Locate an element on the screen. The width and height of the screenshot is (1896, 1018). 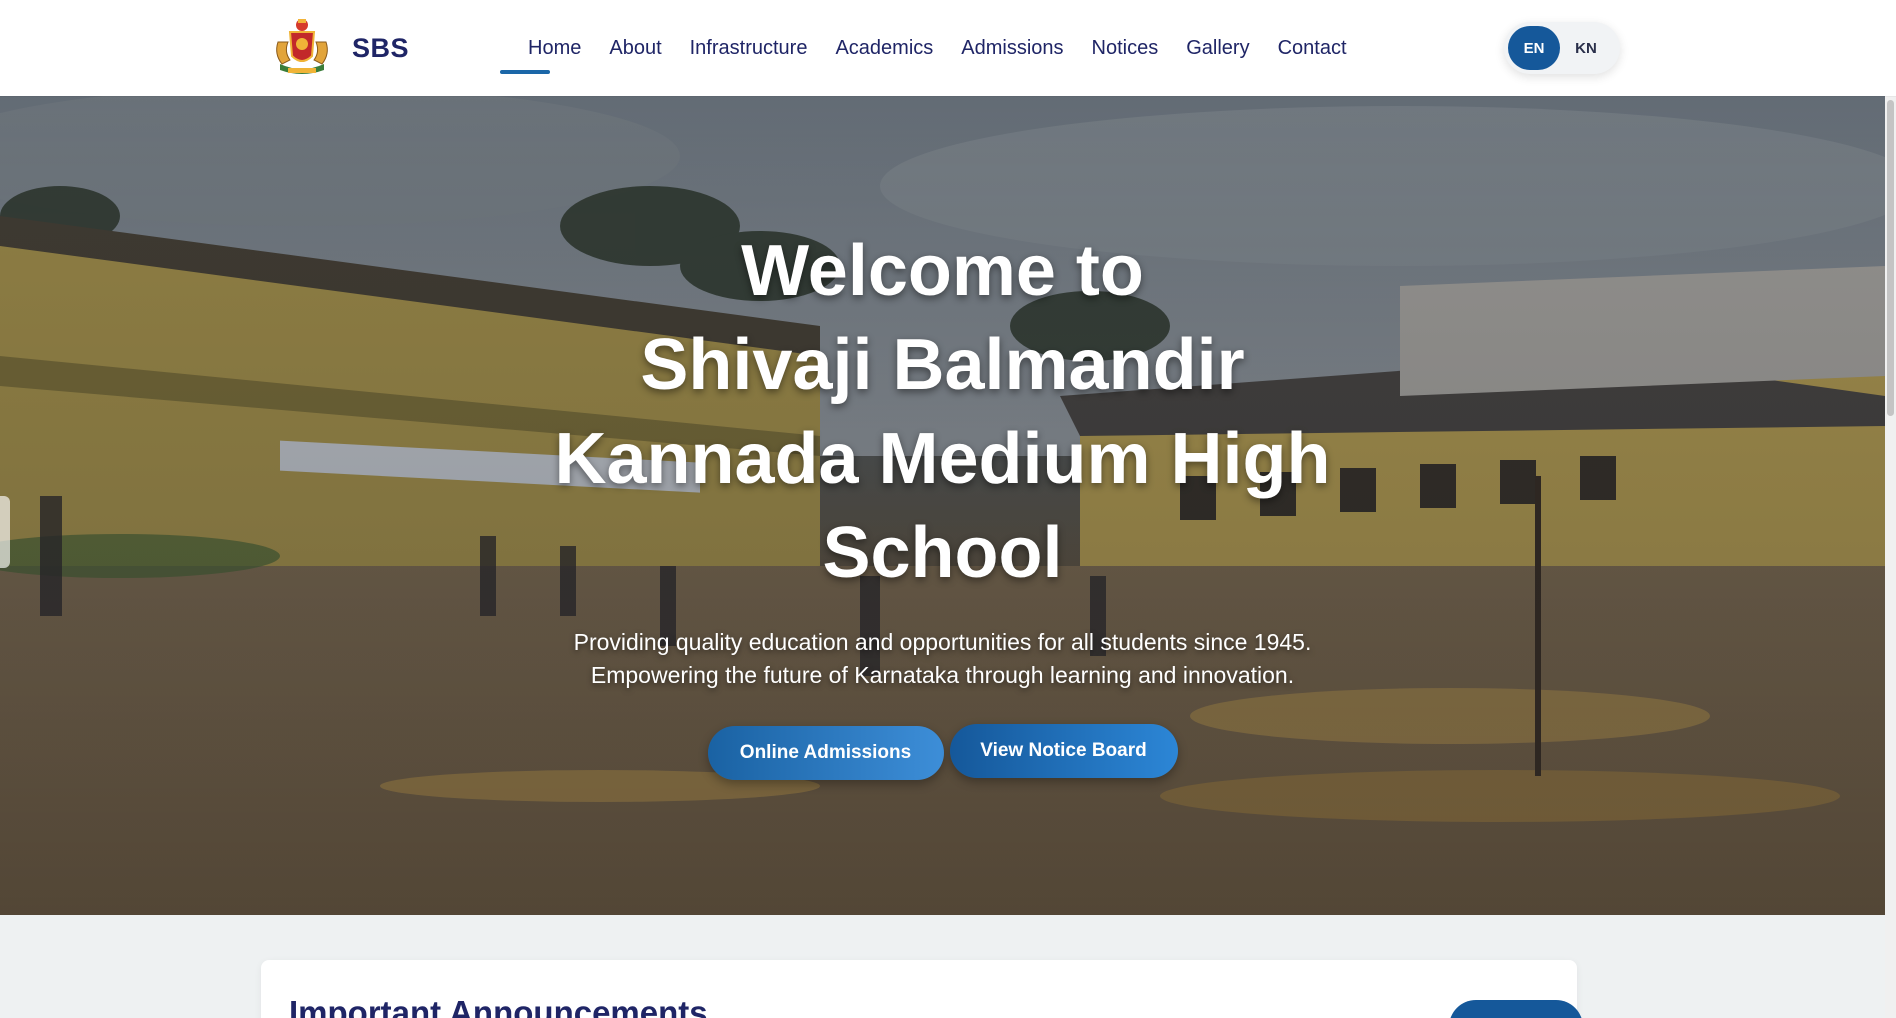
hero-title-line: School is located at coordinates (942, 553).